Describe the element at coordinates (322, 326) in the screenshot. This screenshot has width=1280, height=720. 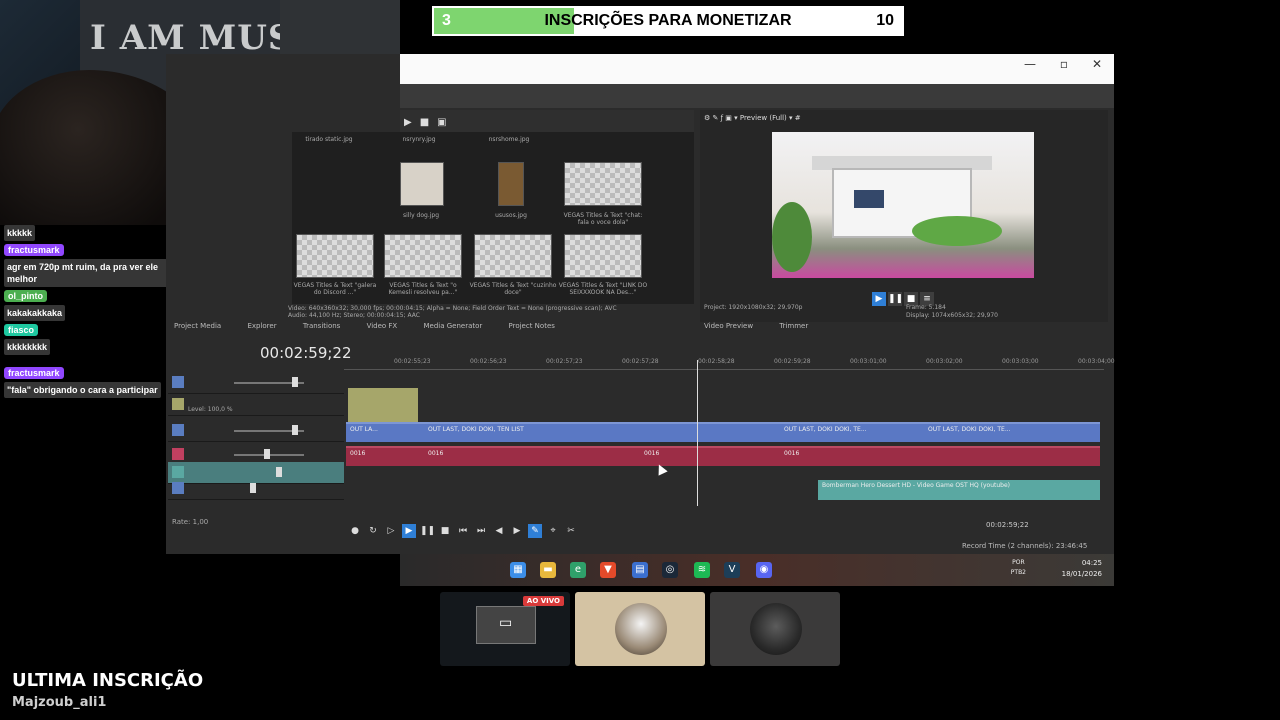
I see `tab-transitions: Transitions` at that location.